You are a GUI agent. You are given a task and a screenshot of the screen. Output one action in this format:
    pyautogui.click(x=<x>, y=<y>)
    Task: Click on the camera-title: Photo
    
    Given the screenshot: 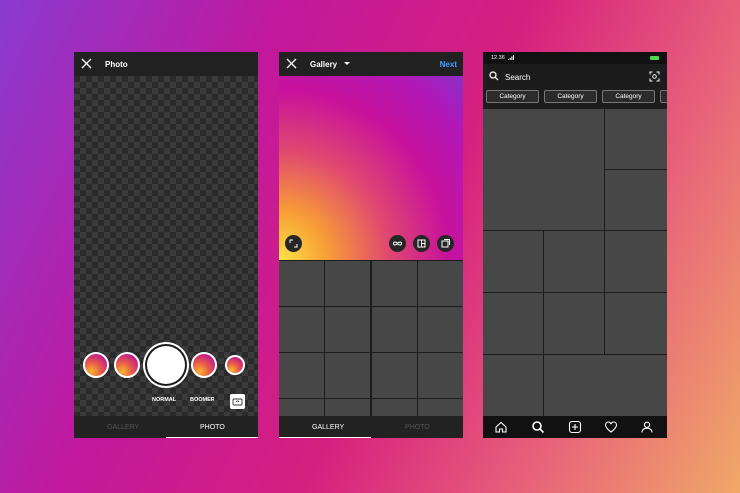 What is the action you would take?
    pyautogui.click(x=116, y=64)
    